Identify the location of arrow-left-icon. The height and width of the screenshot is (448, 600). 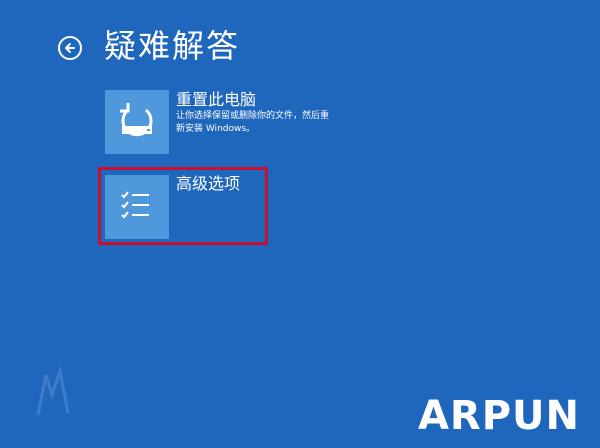
(70, 48).